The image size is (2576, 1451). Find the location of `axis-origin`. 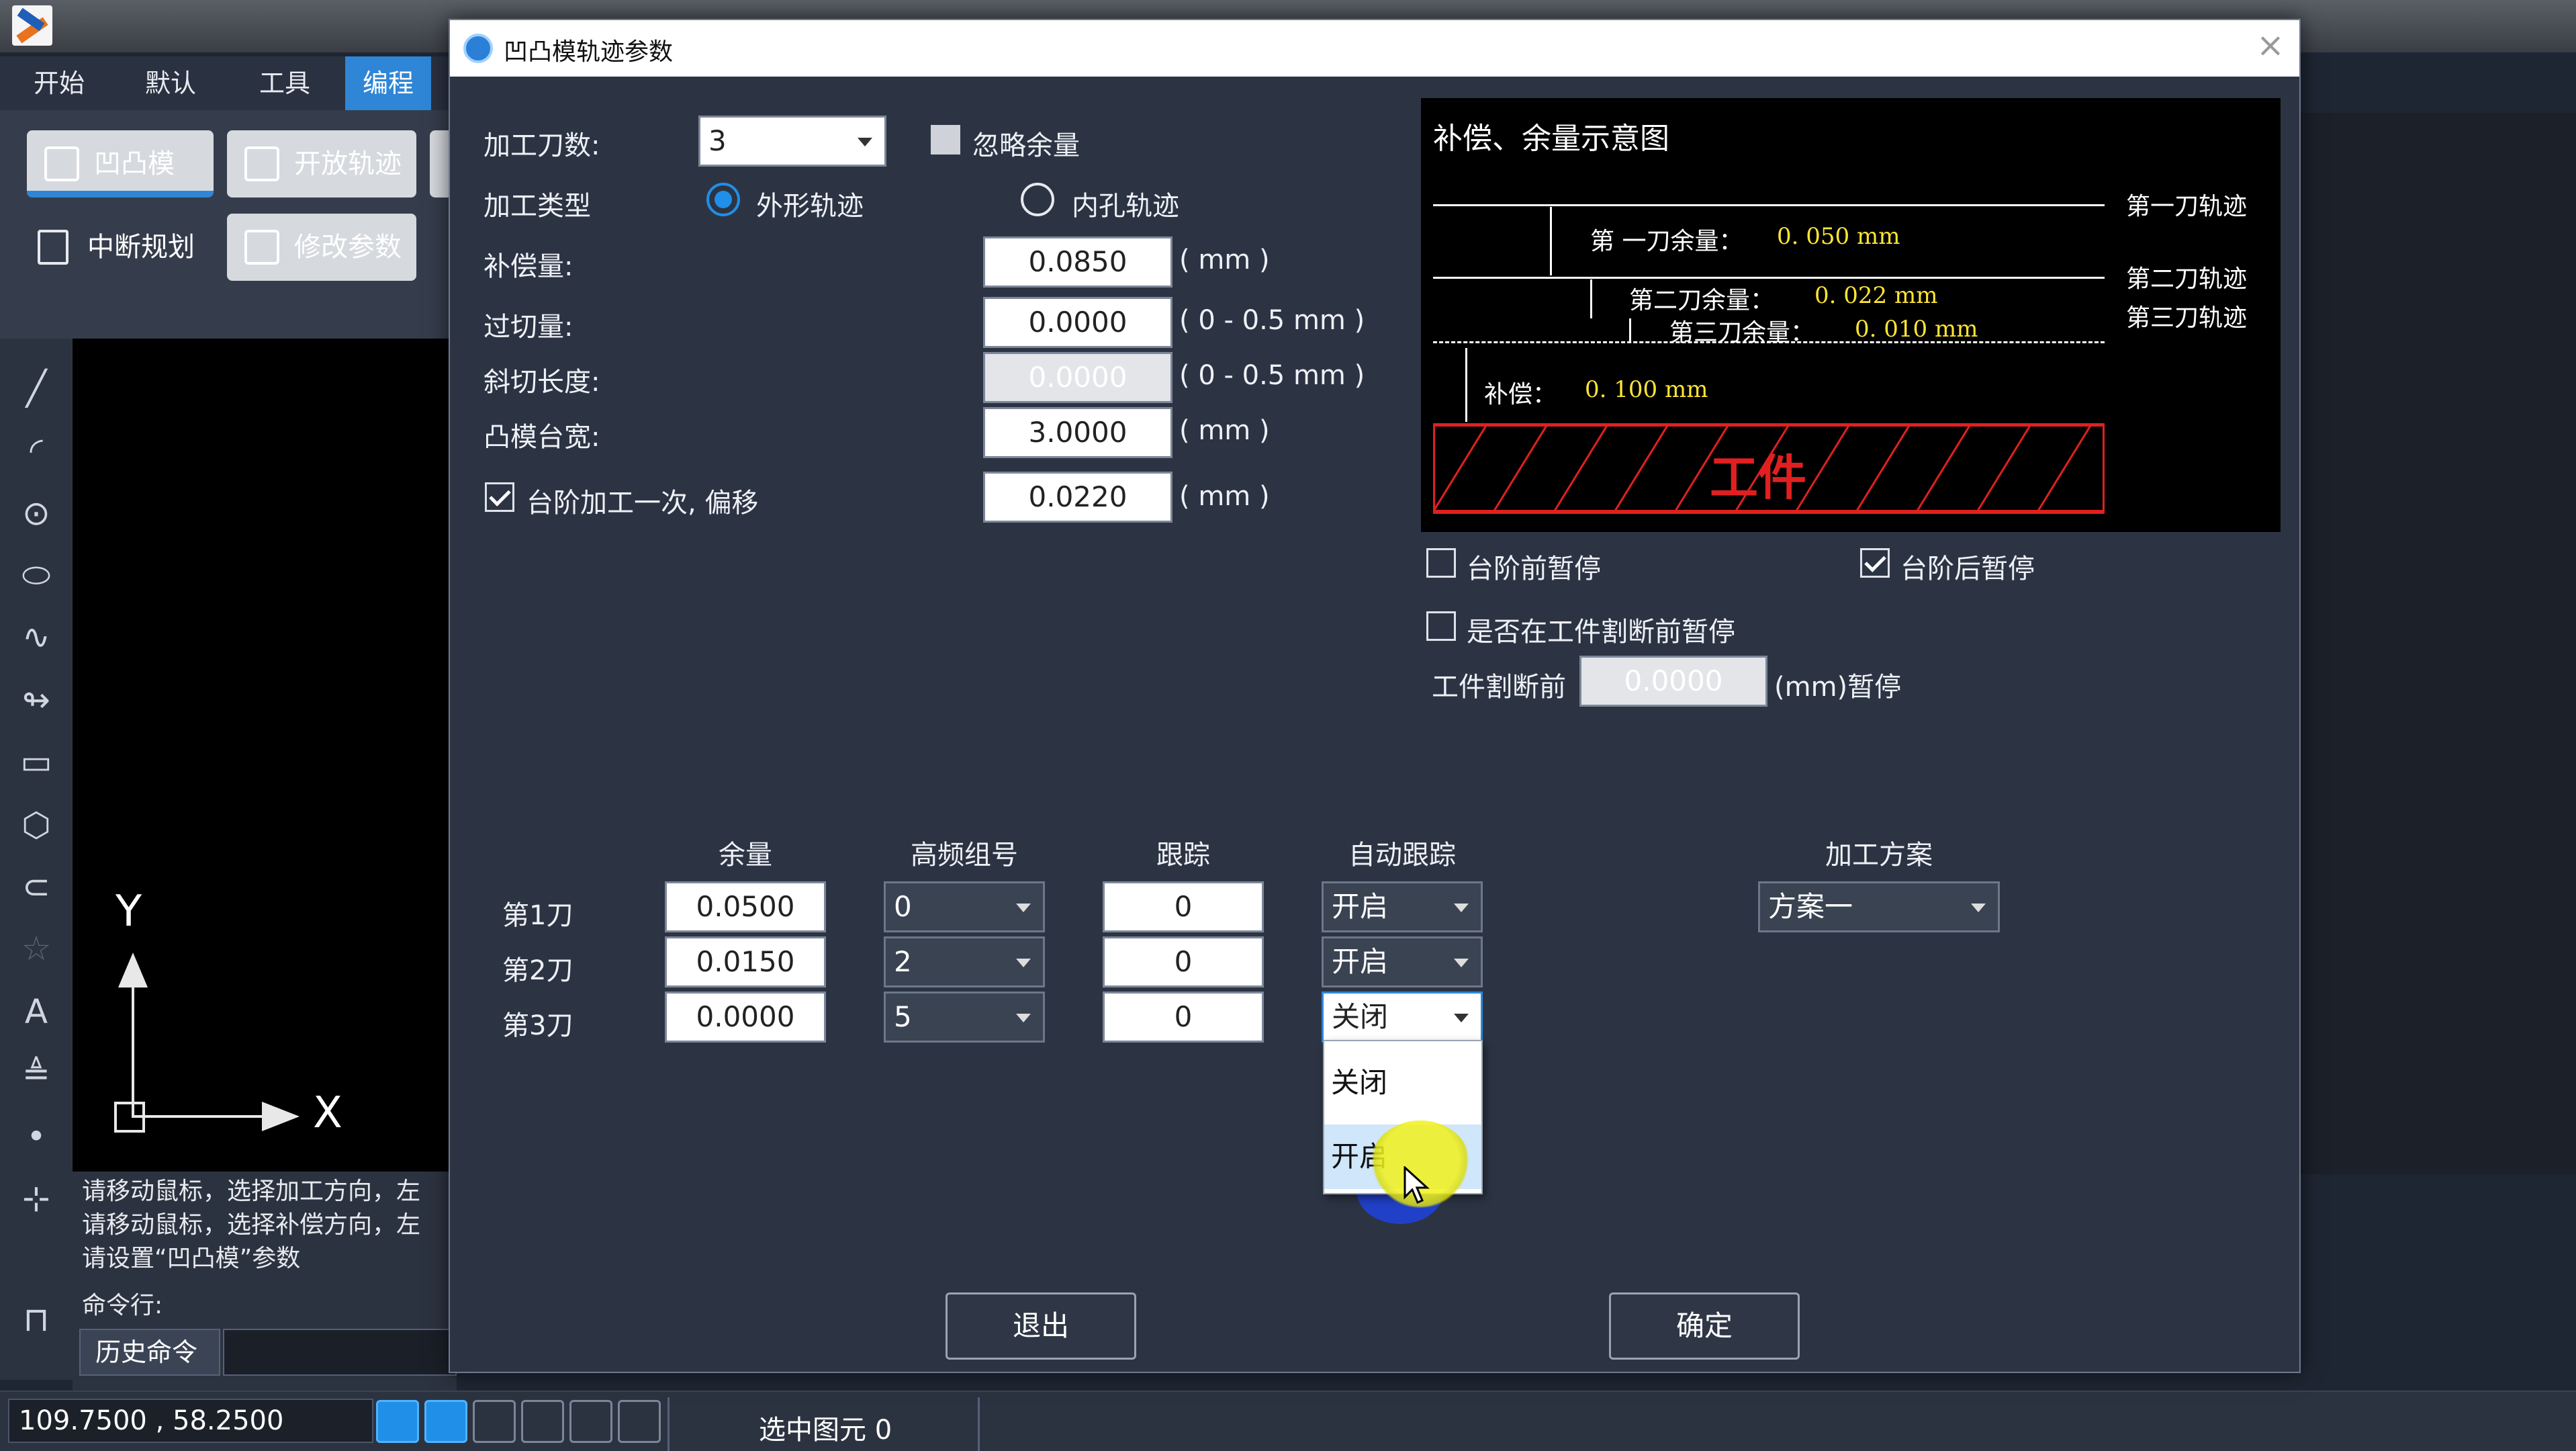

axis-origin is located at coordinates (129, 1117).